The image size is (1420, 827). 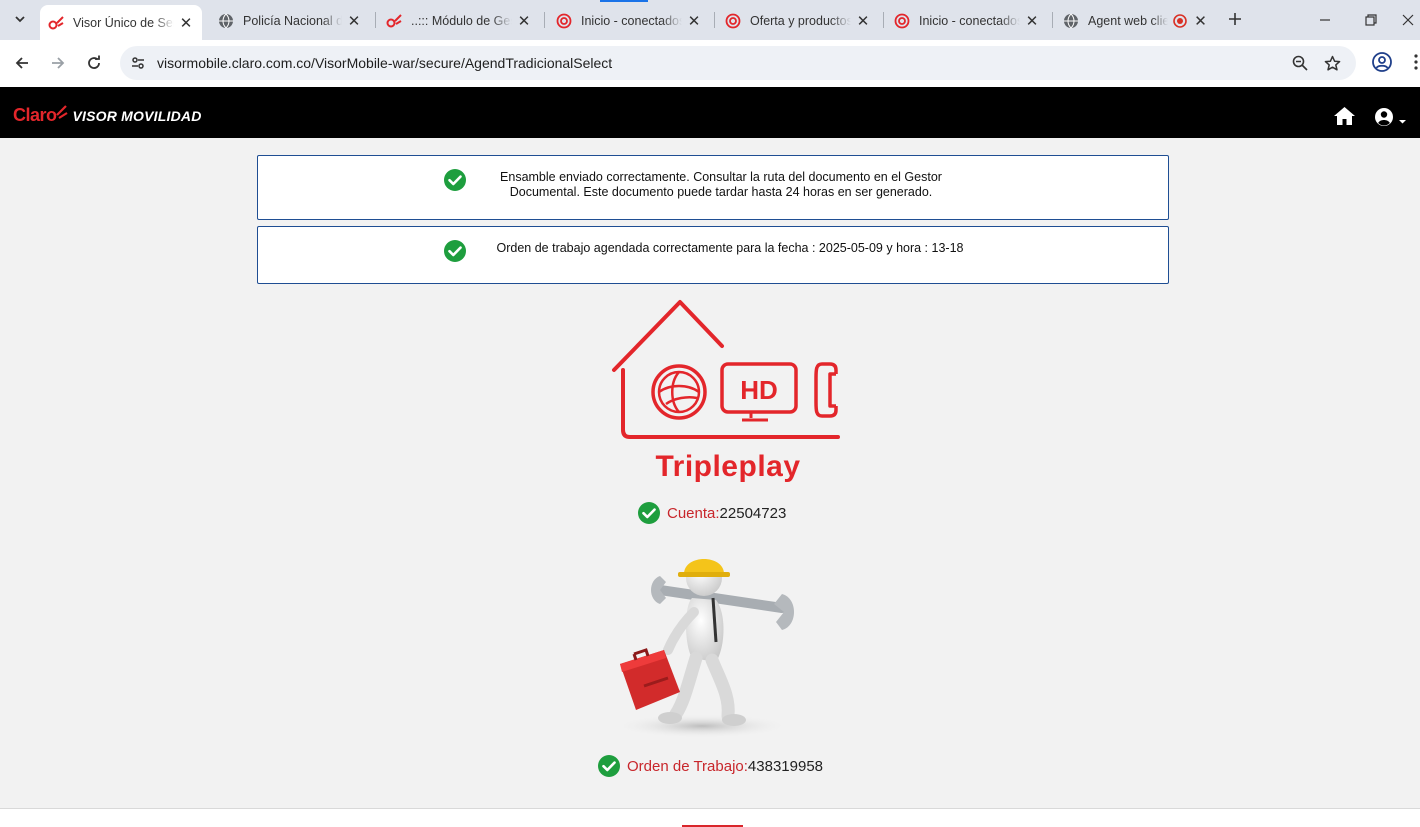 I want to click on logo-brand: Claro, so click(x=35, y=115).